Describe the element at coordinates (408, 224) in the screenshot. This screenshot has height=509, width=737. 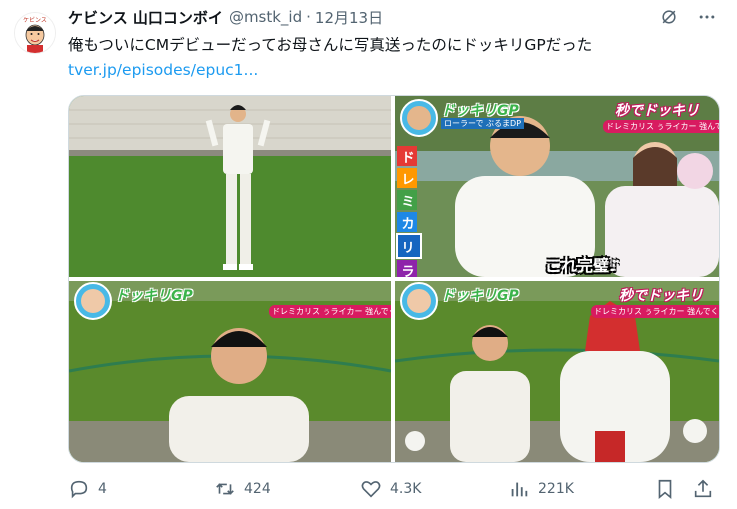
I see `vertical-tile-char: カ` at that location.